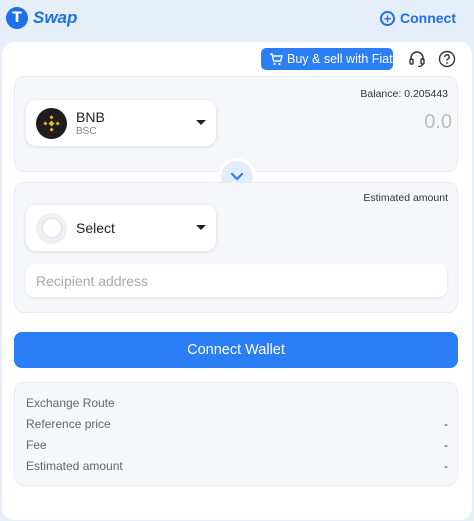 This screenshot has width=474, height=521. I want to click on connect-button: + Connect, so click(418, 18).